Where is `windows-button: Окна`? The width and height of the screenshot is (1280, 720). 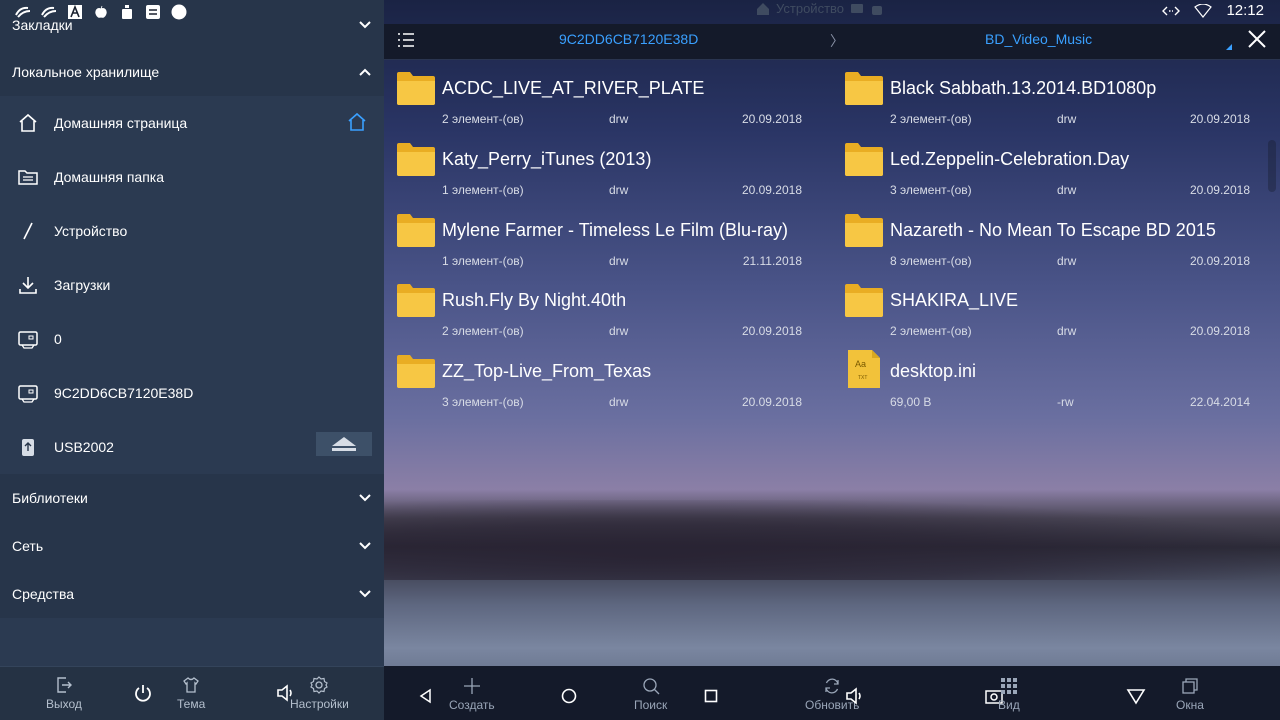
windows-button: Окна is located at coordinates (1190, 693).